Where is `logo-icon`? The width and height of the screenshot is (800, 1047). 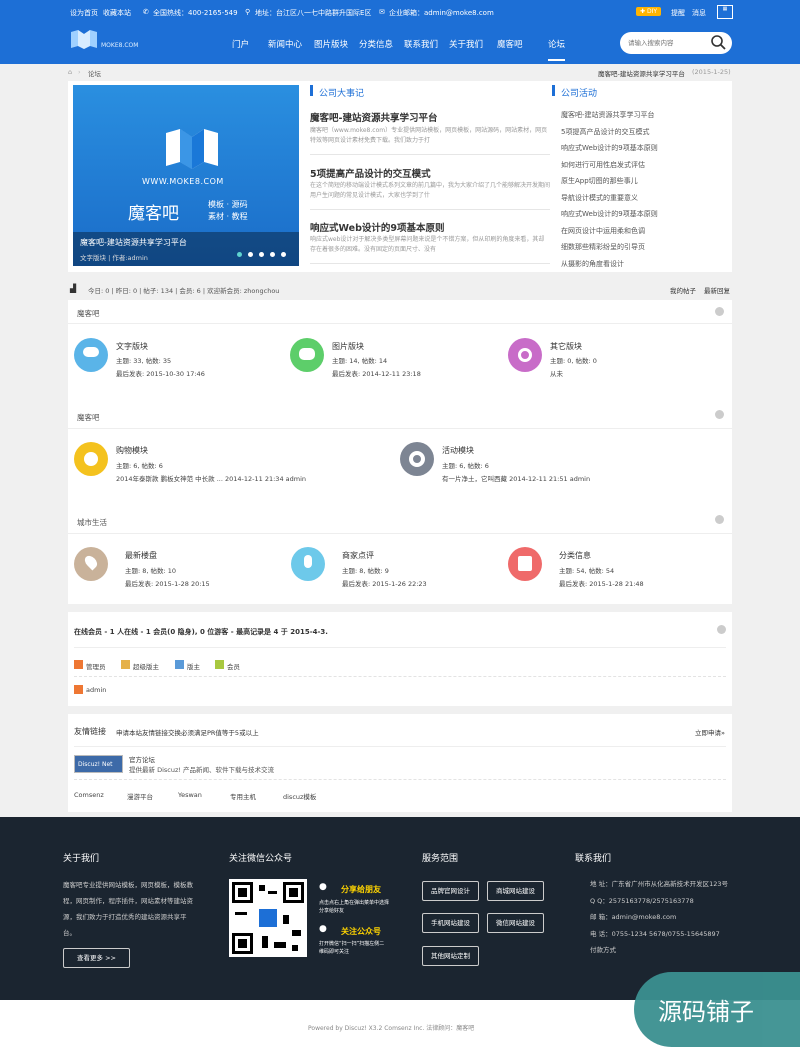
logo-icon is located at coordinates (84, 39).